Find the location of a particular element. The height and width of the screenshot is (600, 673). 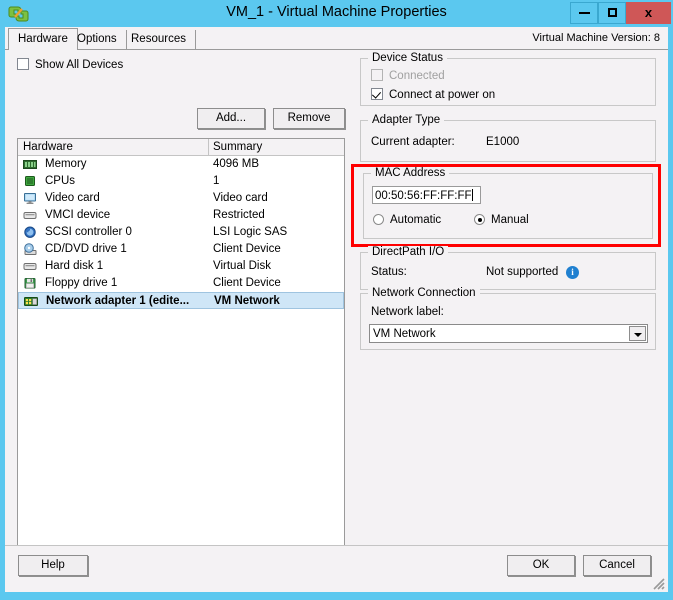

hardware-list-header: Hardware Summary is located at coordinates (181, 147).